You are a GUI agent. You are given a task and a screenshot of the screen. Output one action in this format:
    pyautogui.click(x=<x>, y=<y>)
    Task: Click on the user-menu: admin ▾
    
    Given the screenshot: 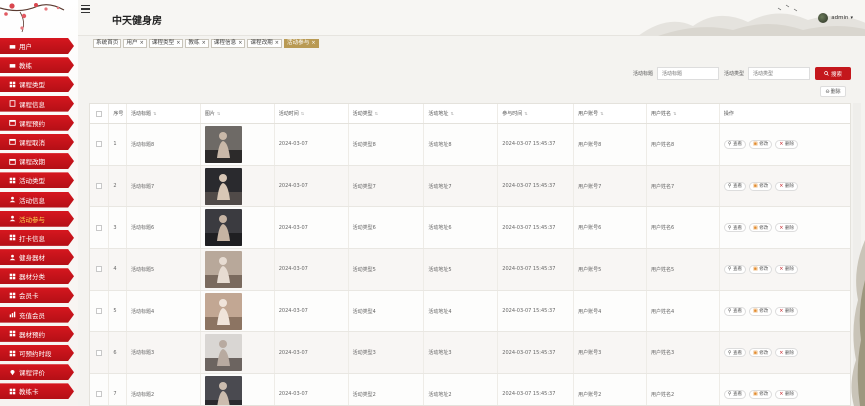 What is the action you would take?
    pyautogui.click(x=835, y=18)
    